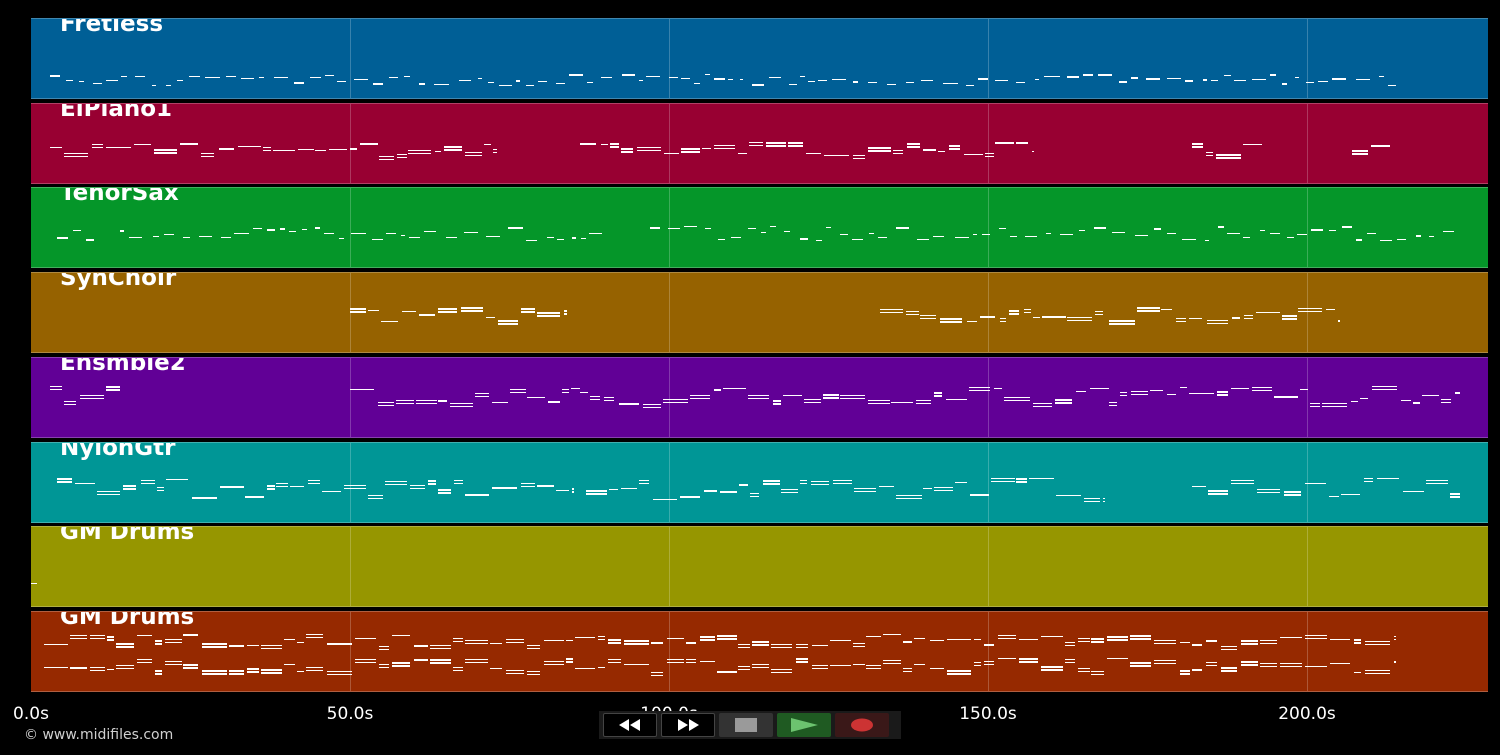  Describe the element at coordinates (127, 620) in the screenshot. I see `track-name: GM Drums` at that location.